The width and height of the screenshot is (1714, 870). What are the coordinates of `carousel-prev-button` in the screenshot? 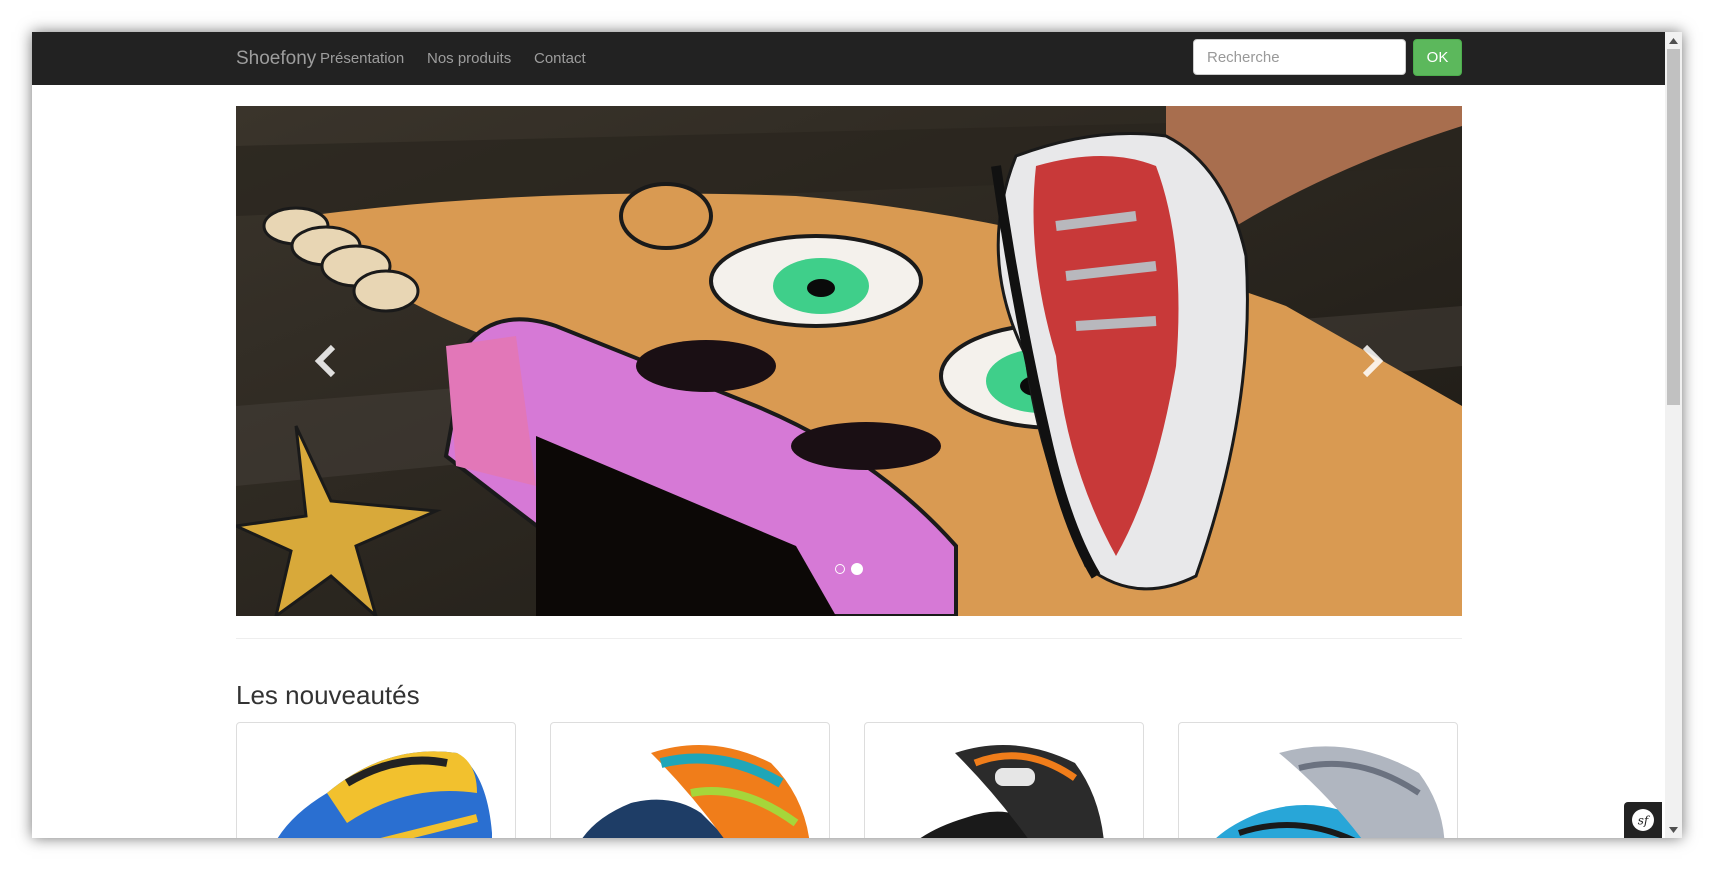 It's located at (326, 361).